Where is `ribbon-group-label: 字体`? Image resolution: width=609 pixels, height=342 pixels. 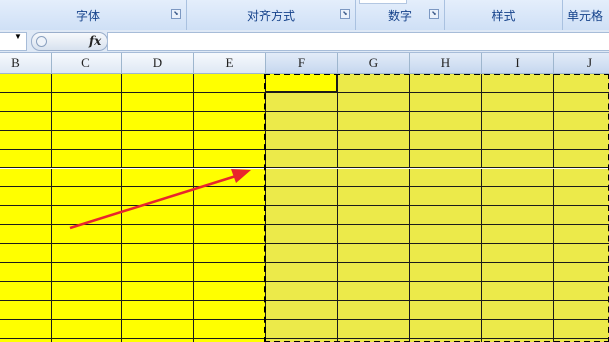
ribbon-group-label: 字体 is located at coordinates (87, 15).